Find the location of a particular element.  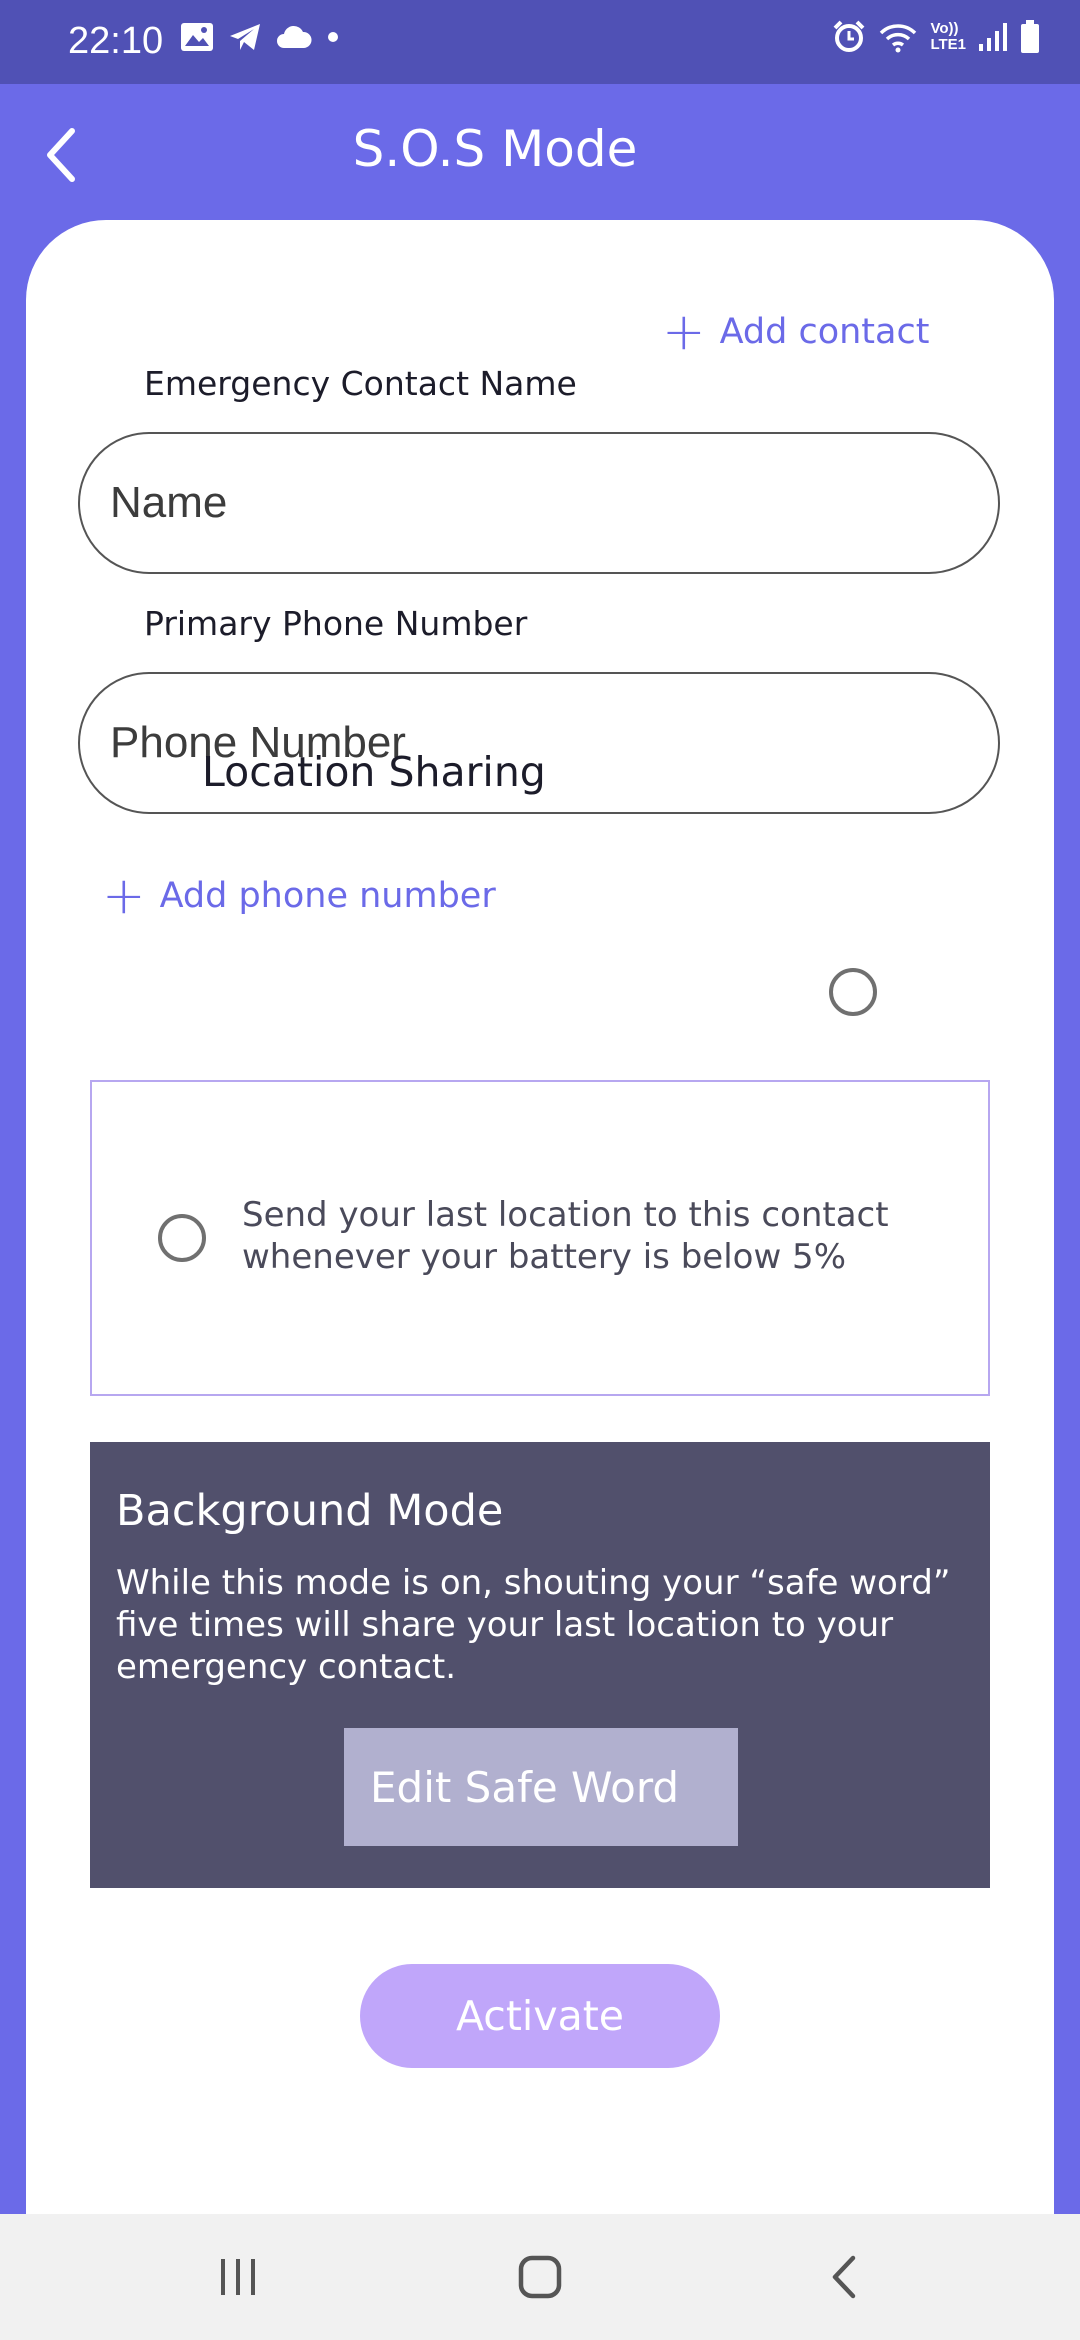

alarm-icon is located at coordinates (849, 36).